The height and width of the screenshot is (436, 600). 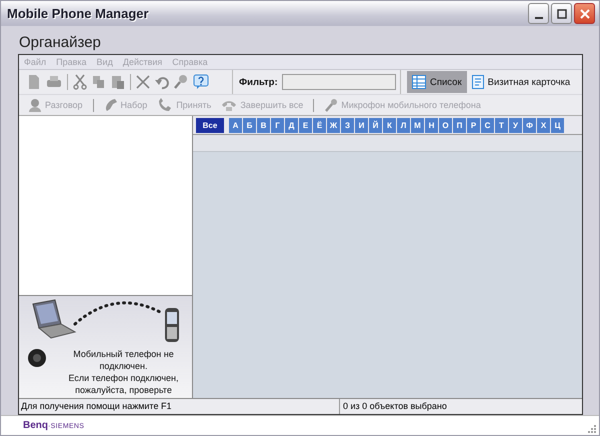 What do you see at coordinates (124, 372) in the screenshot?
I see `connection-message: Мобильный телефон не подключен. Если телефон подключен, пожалуйста, проверьте` at bounding box center [124, 372].